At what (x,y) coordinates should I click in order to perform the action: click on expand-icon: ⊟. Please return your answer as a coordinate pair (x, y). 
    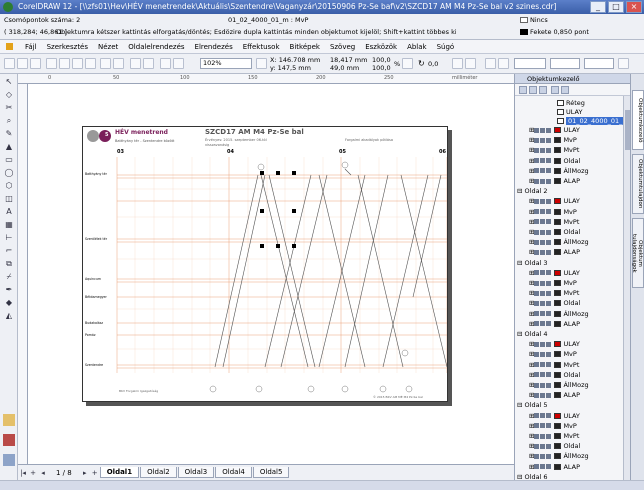
    Looking at the image, I should click on (521, 405).